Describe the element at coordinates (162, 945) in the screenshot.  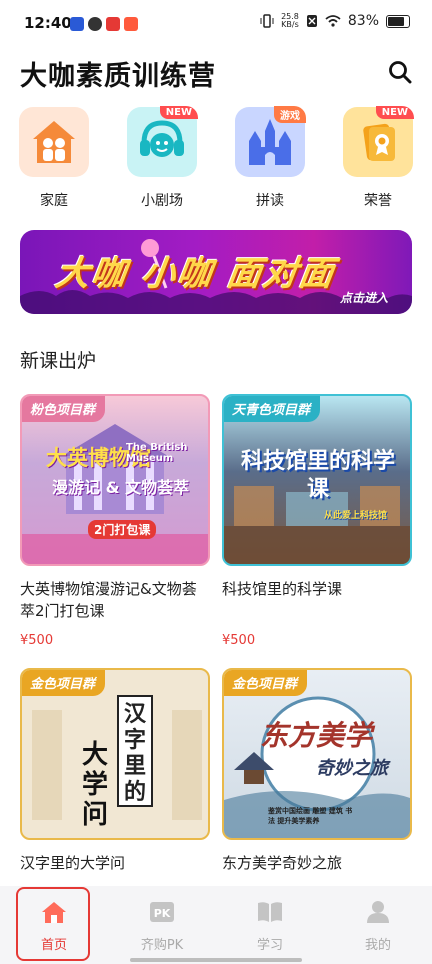
I see `nav-label: 齐购PK` at that location.